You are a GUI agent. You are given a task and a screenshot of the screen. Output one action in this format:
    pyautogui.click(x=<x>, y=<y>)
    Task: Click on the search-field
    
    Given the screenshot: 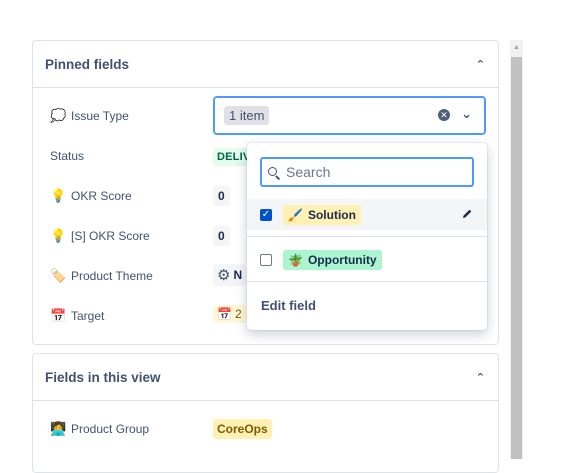 What is the action you would take?
    pyautogui.click(x=367, y=172)
    